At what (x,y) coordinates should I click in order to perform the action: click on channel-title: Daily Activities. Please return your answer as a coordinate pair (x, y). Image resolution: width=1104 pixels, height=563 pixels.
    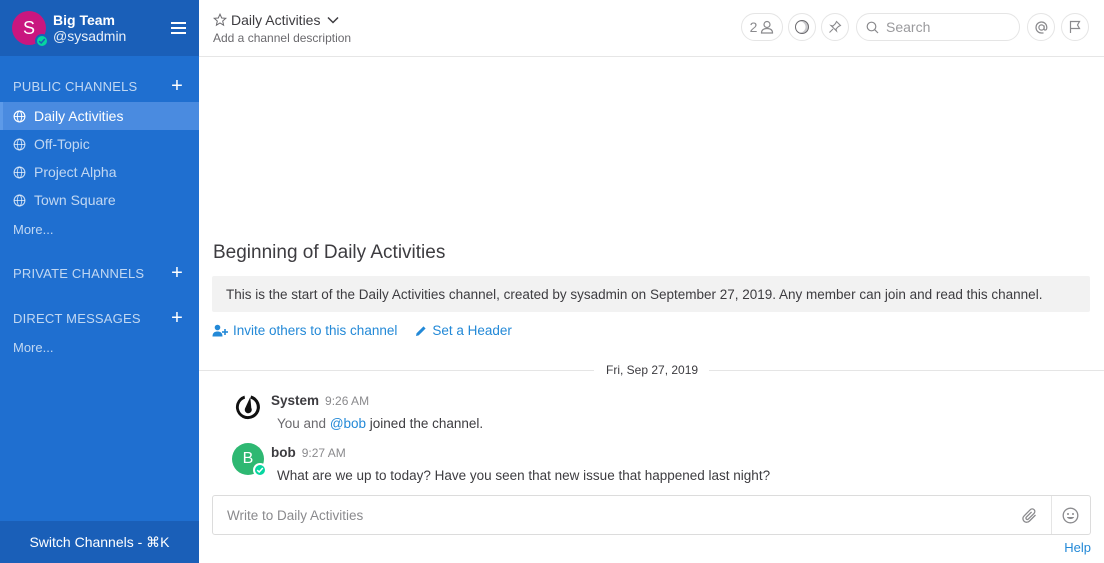
    Looking at the image, I should click on (276, 20).